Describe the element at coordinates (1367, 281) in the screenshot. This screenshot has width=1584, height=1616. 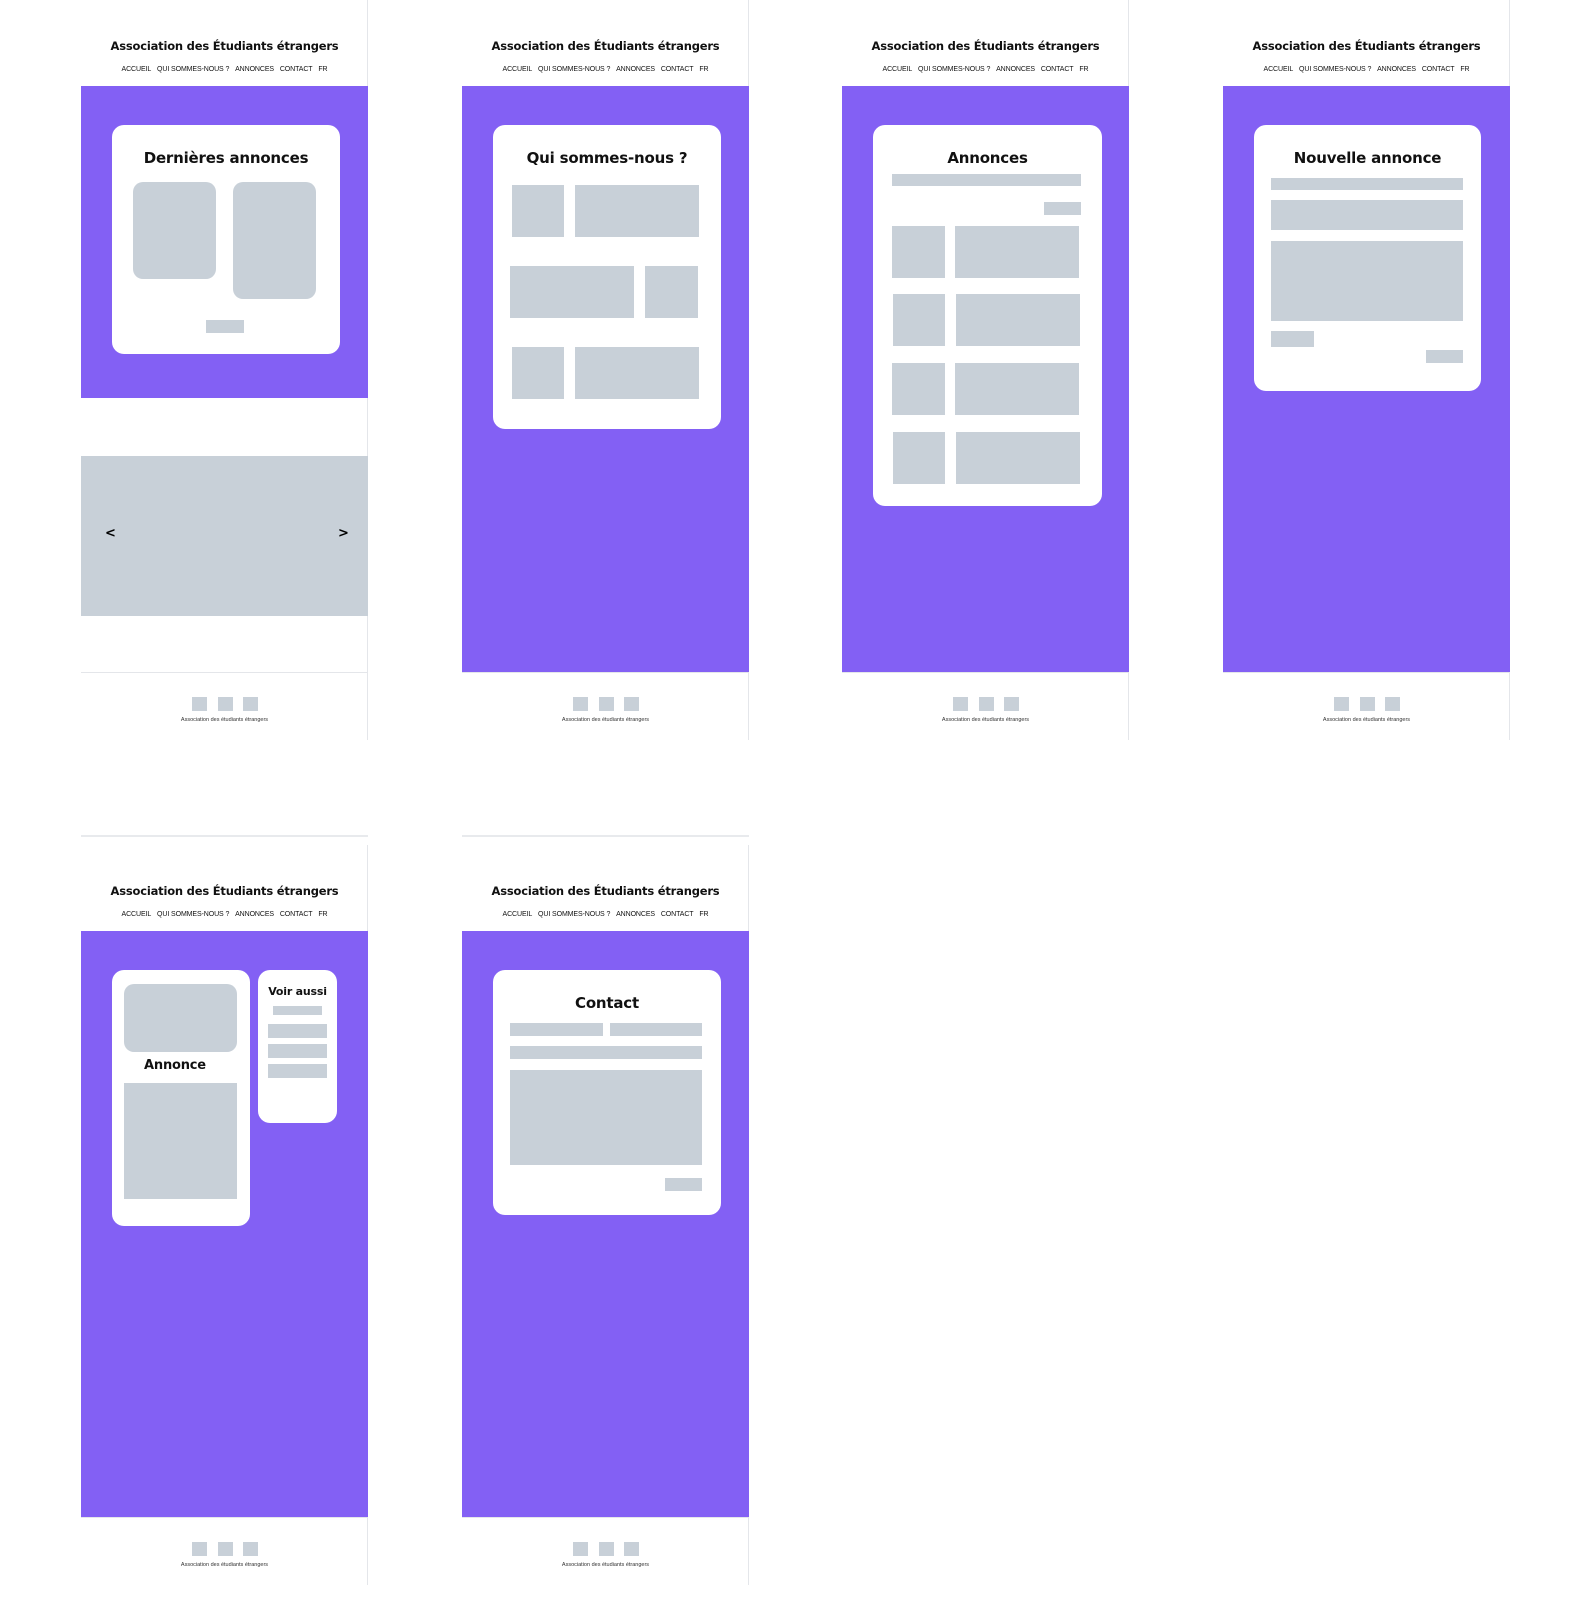
I see `ad-description-field` at that location.